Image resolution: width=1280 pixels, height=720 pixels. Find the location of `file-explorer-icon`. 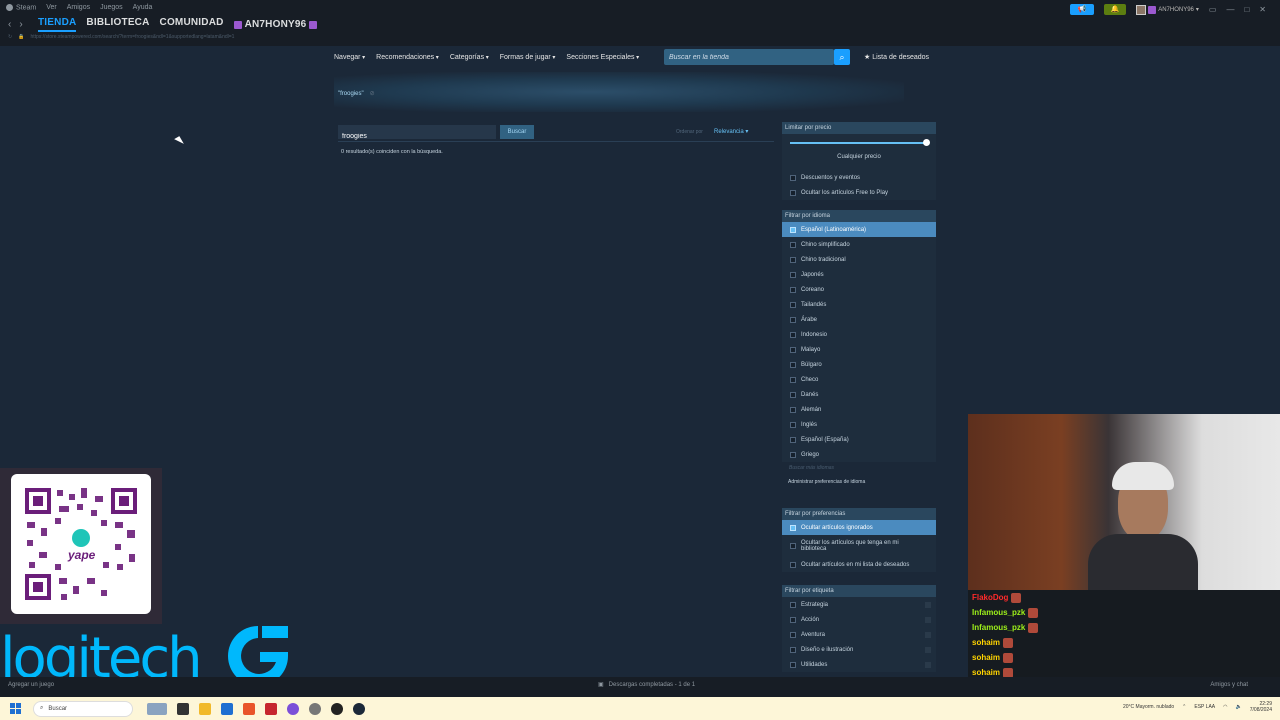

file-explorer-icon is located at coordinates (205, 708).